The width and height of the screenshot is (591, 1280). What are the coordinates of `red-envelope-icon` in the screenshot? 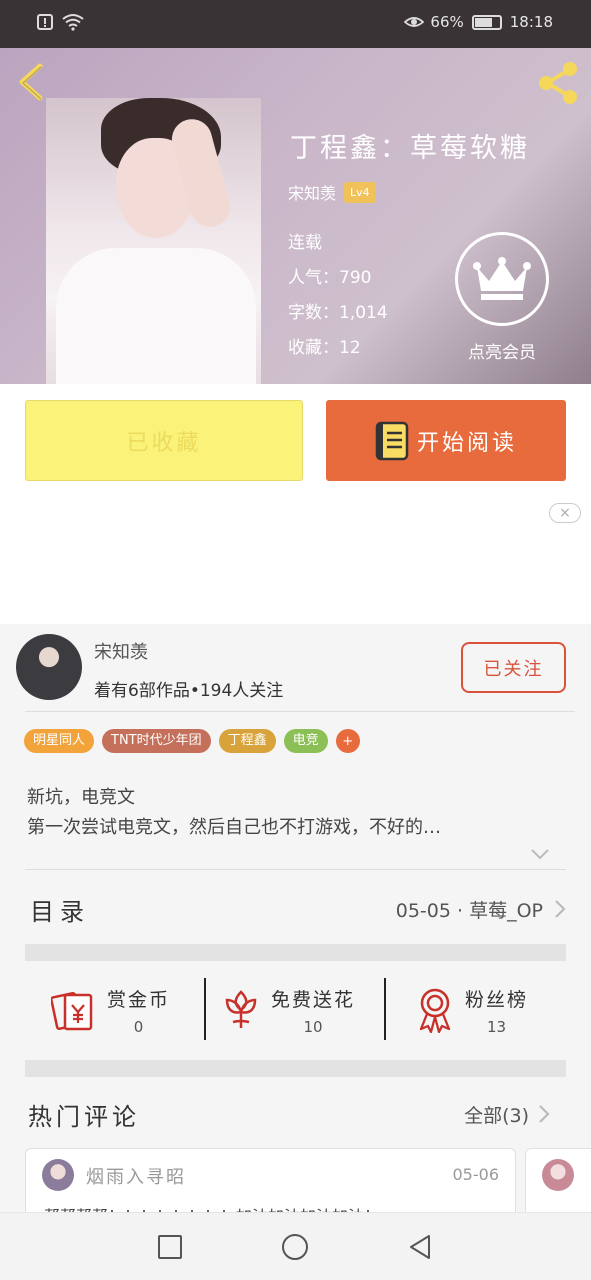 It's located at (72, 1011).